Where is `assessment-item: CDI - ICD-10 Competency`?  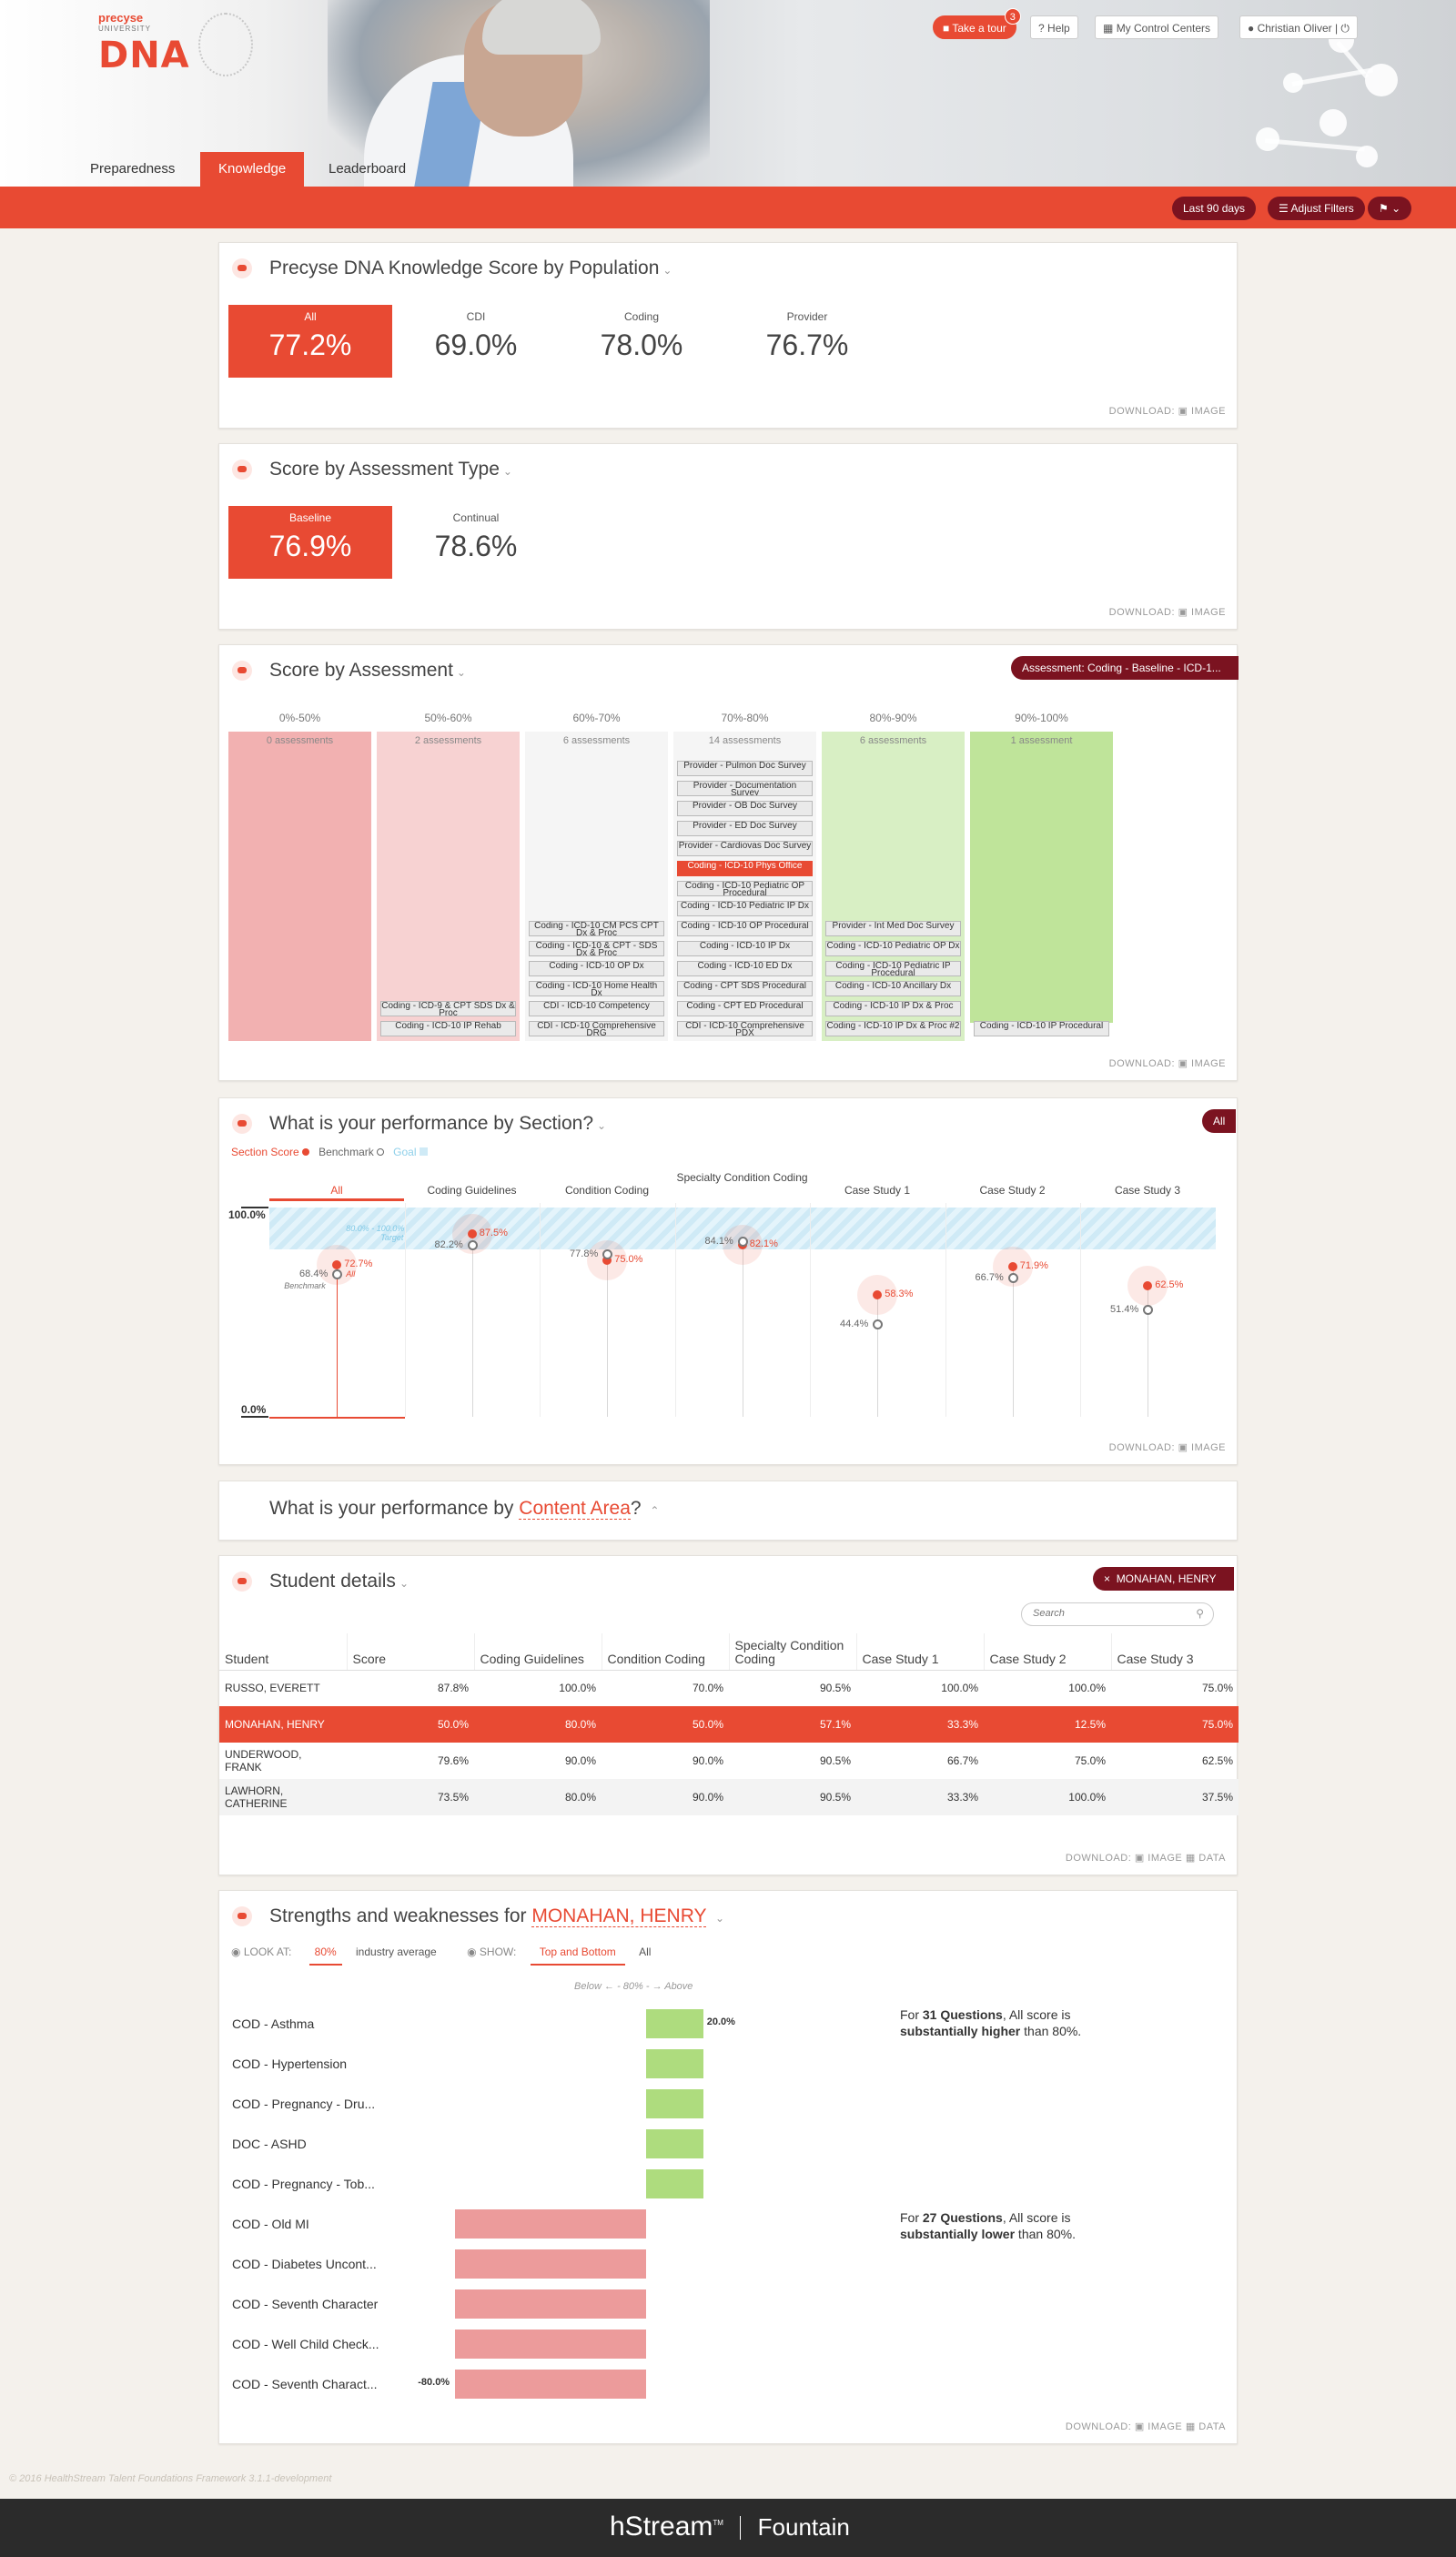 assessment-item: CDI - ICD-10 Competency is located at coordinates (597, 1008).